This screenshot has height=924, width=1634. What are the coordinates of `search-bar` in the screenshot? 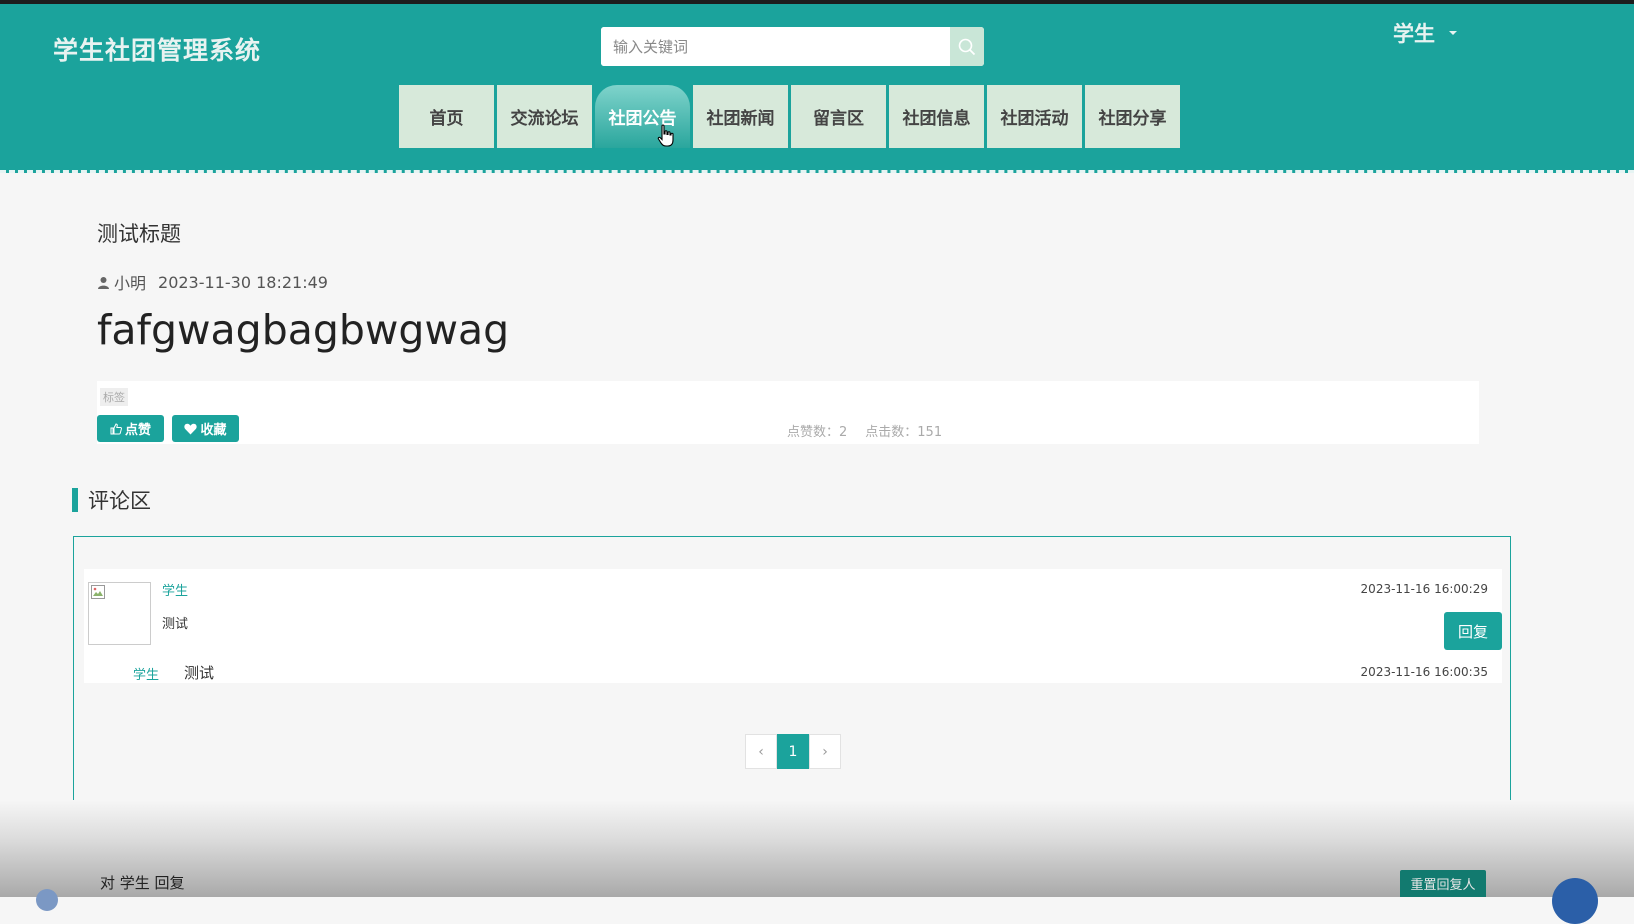 It's located at (792, 46).